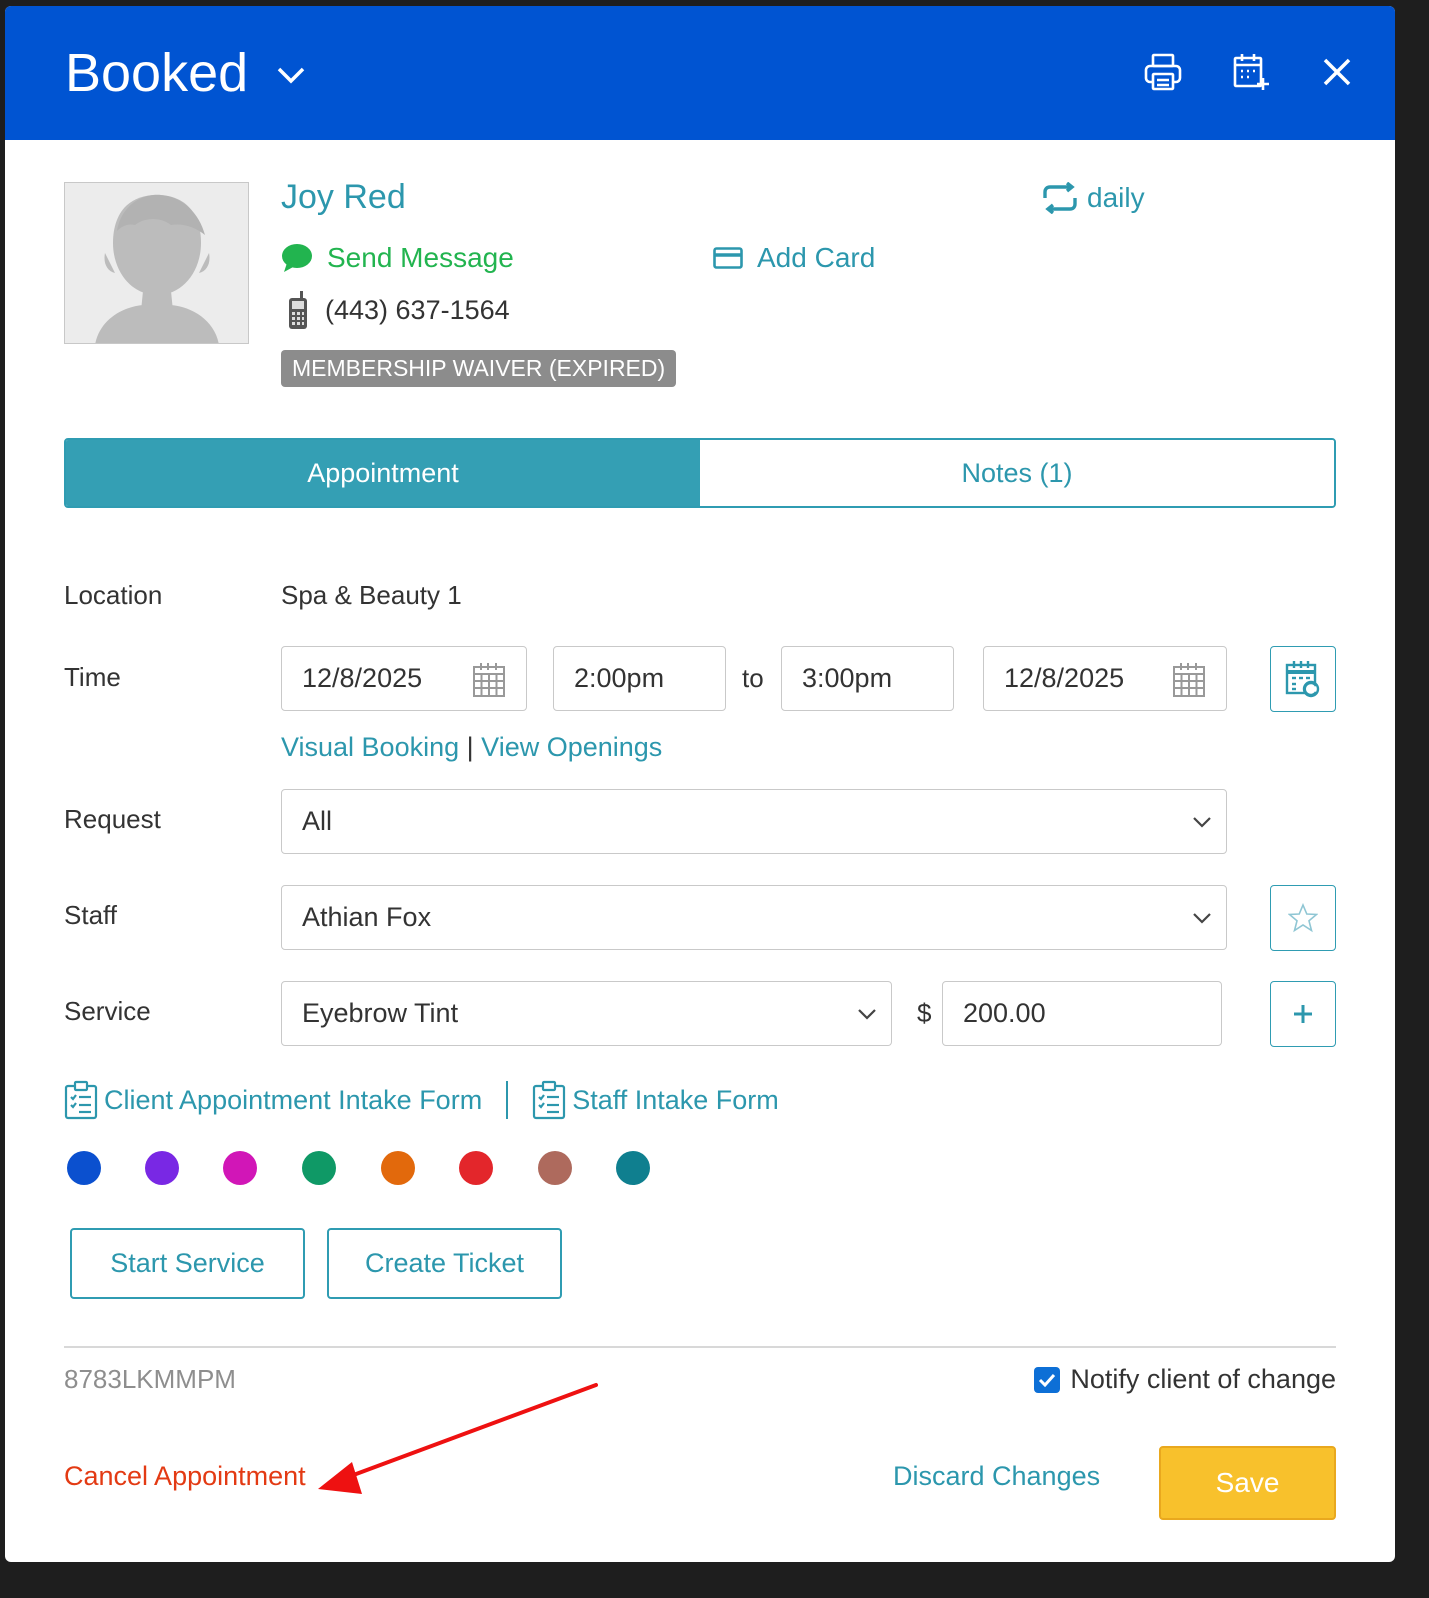 This screenshot has height=1598, width=1429. I want to click on end-date-value: 12/8/2025, so click(1064, 678).